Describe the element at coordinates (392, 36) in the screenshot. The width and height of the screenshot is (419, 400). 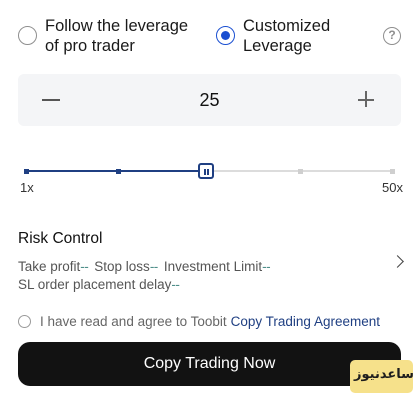
I see `question-circle-icon: ?` at that location.